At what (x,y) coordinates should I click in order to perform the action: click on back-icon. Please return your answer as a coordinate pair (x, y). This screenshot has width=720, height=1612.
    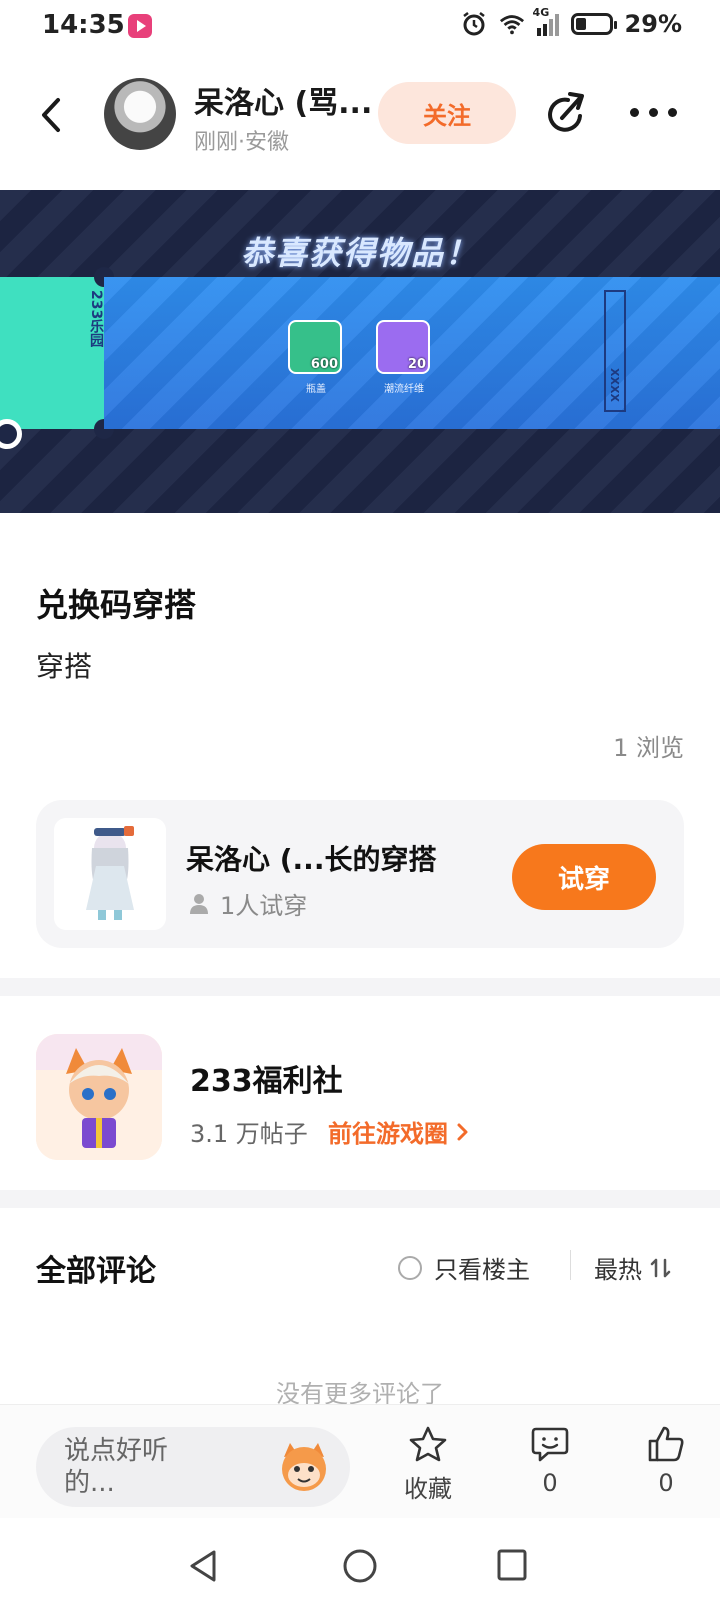
    Looking at the image, I should click on (51, 115).